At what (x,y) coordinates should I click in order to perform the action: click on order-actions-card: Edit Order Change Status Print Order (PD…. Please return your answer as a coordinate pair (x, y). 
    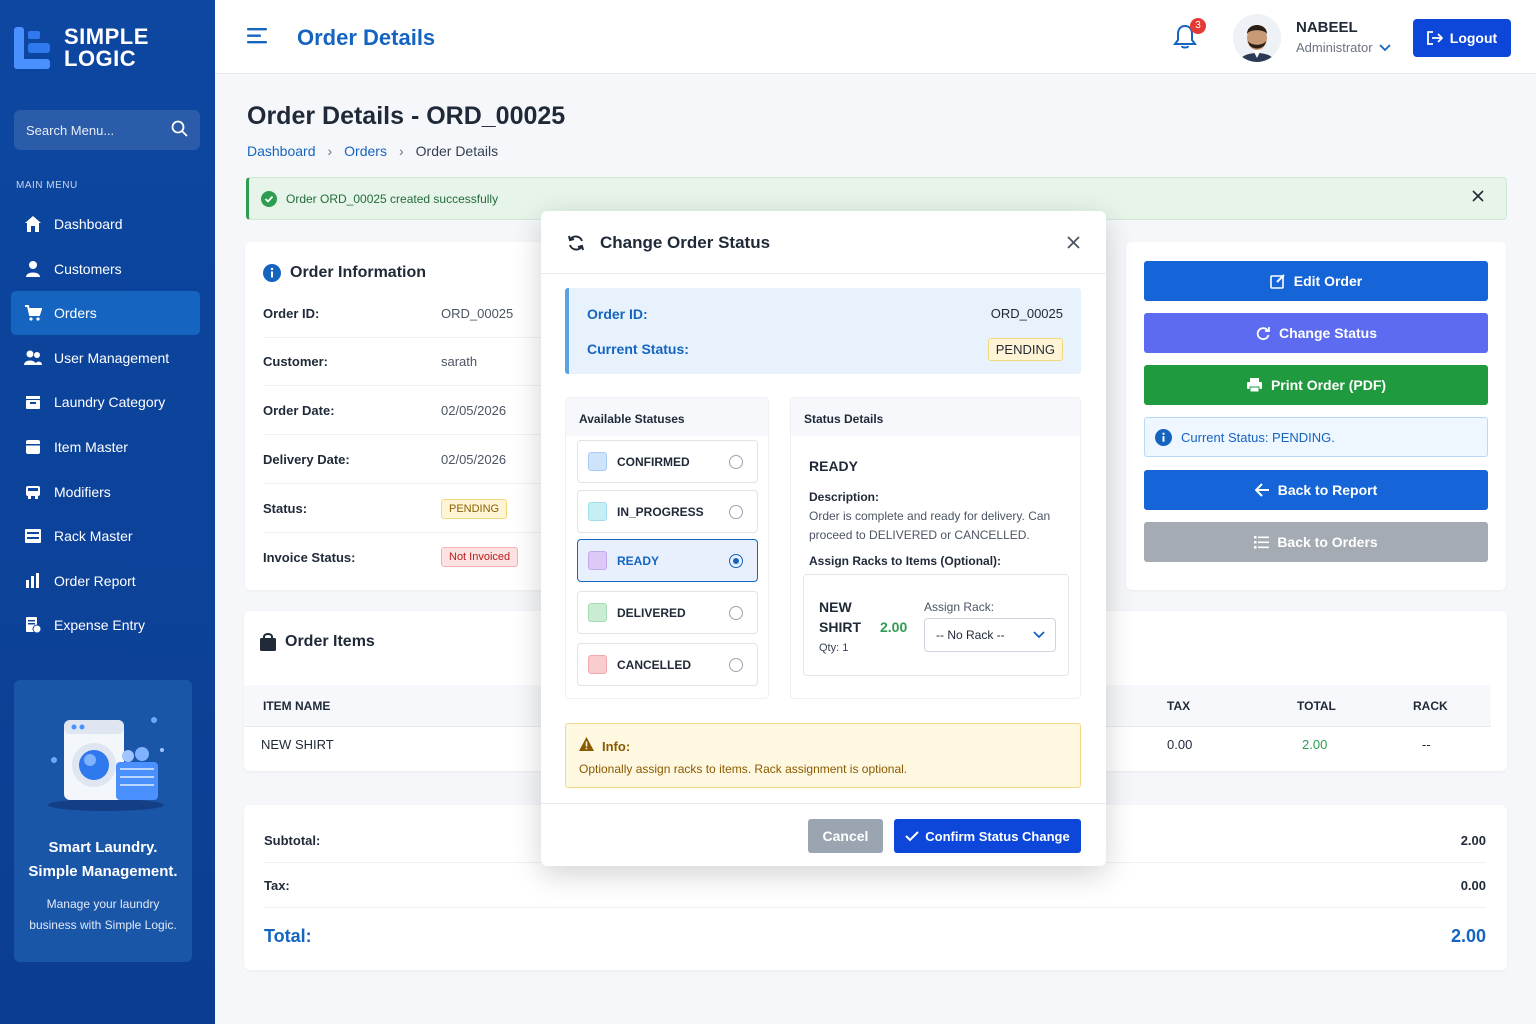
    Looking at the image, I should click on (1316, 416).